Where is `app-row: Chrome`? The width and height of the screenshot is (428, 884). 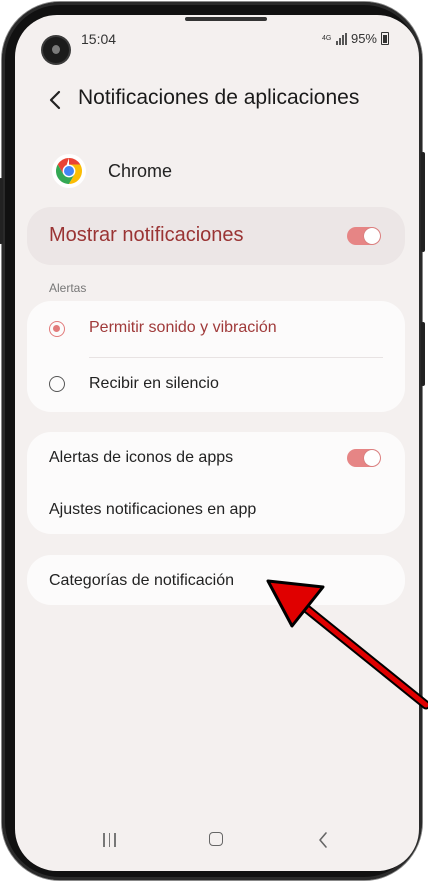 app-row: Chrome is located at coordinates (217, 171).